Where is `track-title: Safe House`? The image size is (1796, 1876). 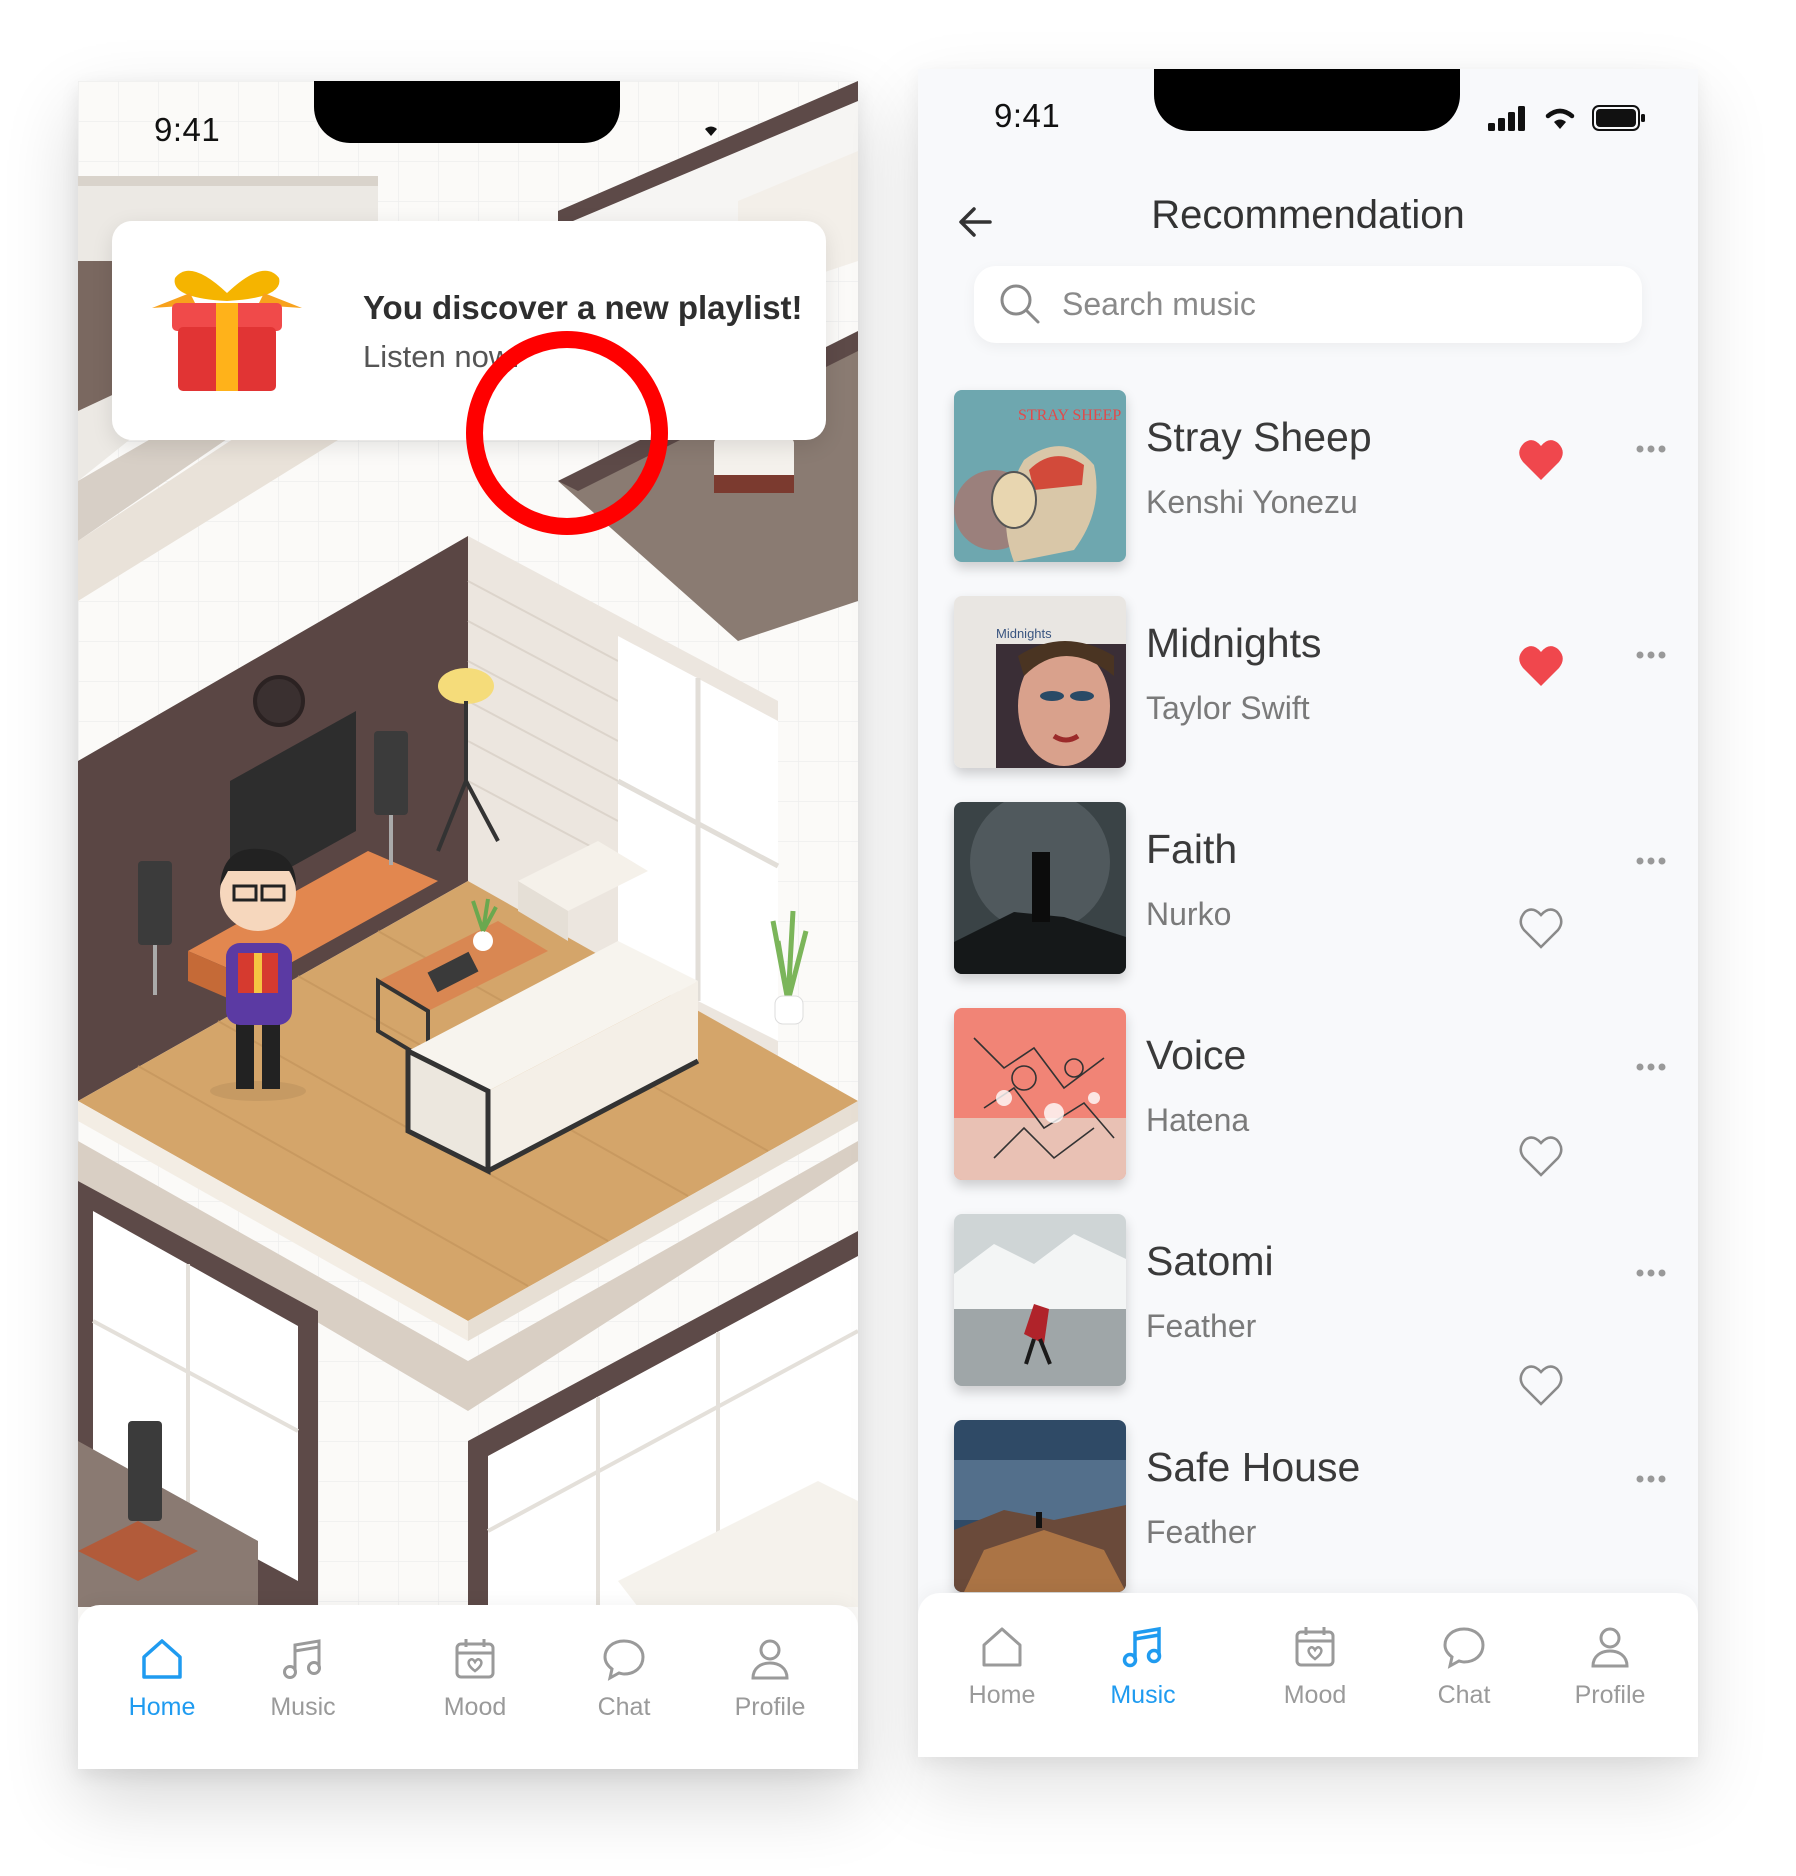
track-title: Safe House is located at coordinates (1253, 1467).